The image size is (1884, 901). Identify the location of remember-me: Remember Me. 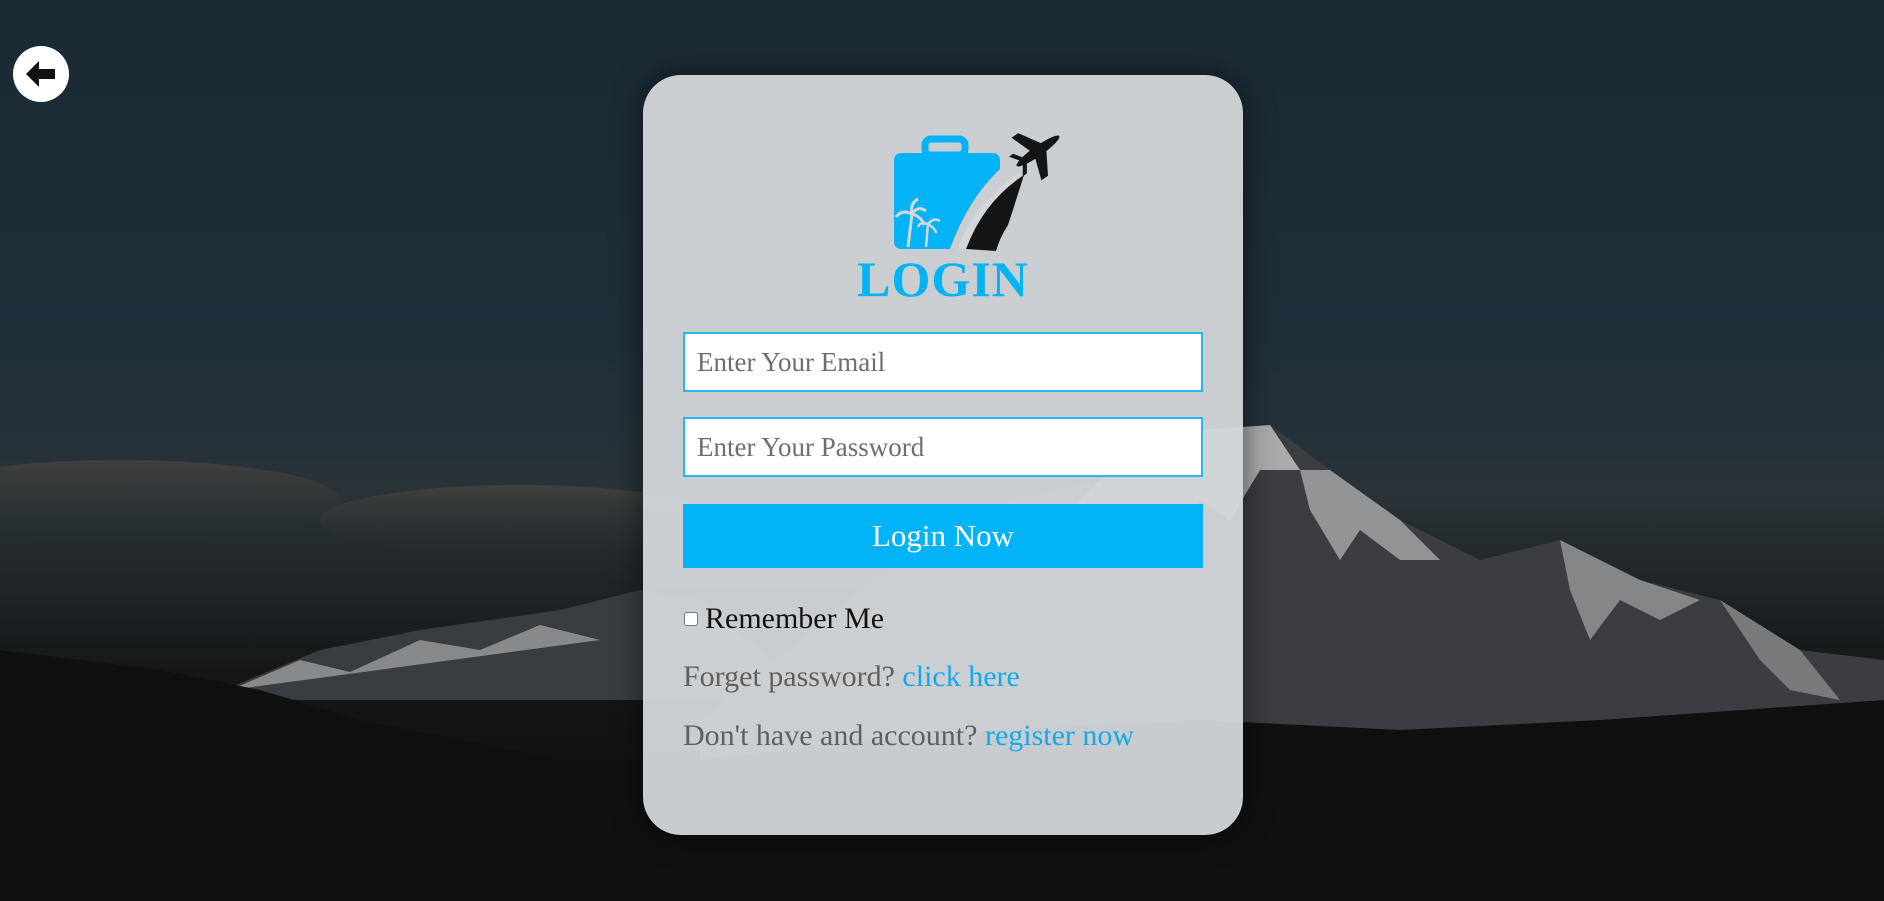
(783, 619).